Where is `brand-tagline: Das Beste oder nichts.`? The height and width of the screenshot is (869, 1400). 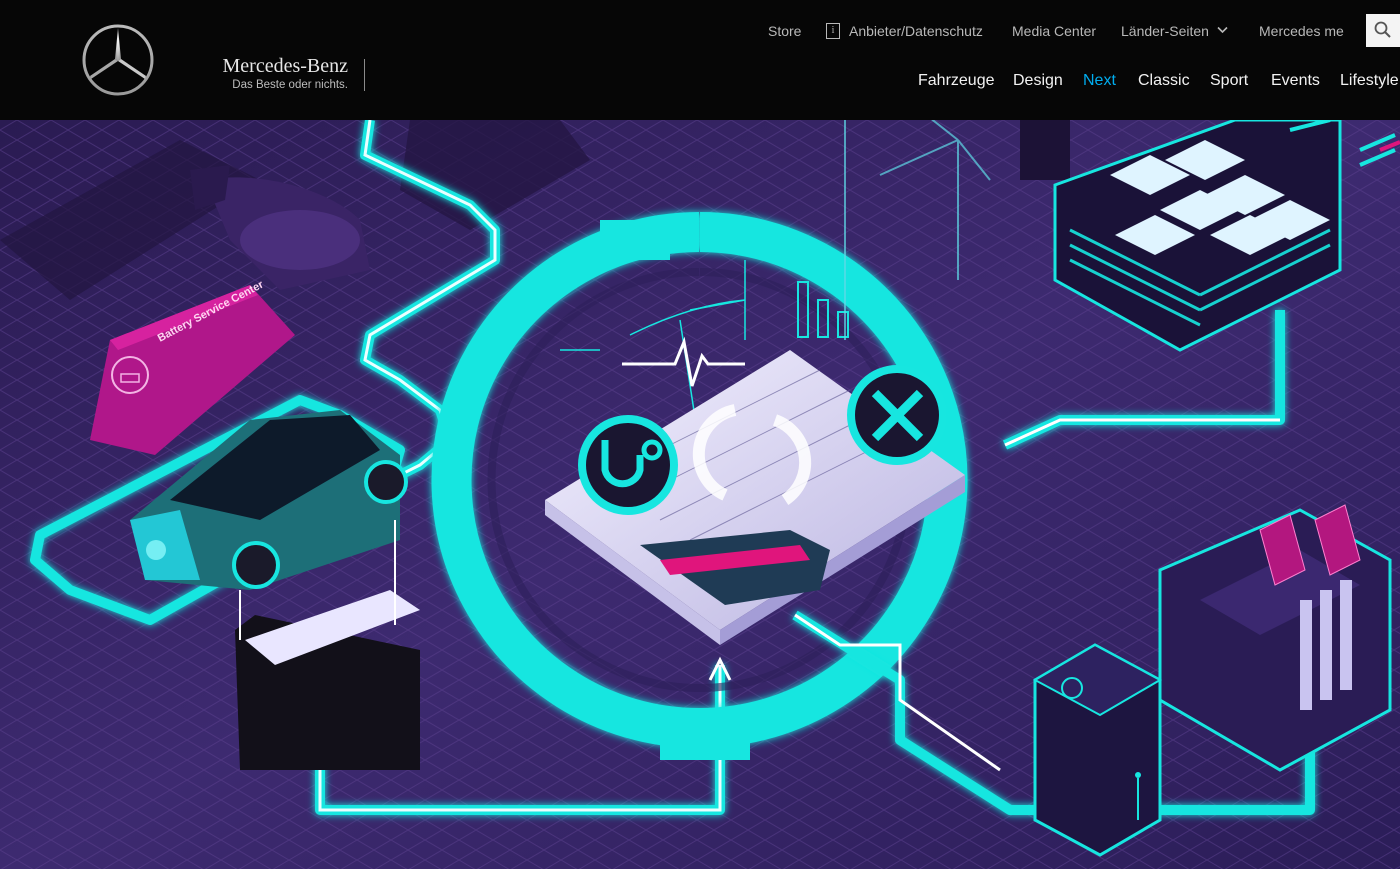 brand-tagline: Das Beste oder nichts. is located at coordinates (290, 85).